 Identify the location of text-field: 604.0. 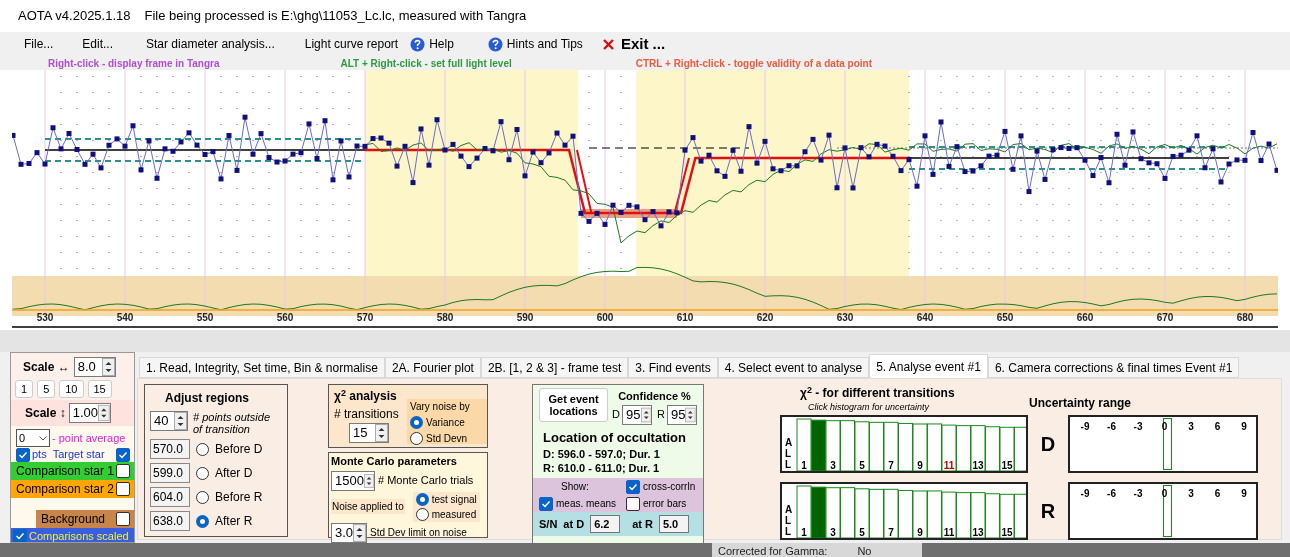
(170, 497).